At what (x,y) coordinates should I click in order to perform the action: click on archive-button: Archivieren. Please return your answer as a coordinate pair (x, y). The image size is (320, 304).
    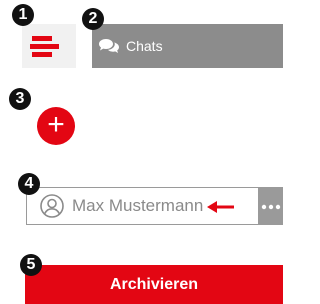
    Looking at the image, I should click on (154, 284).